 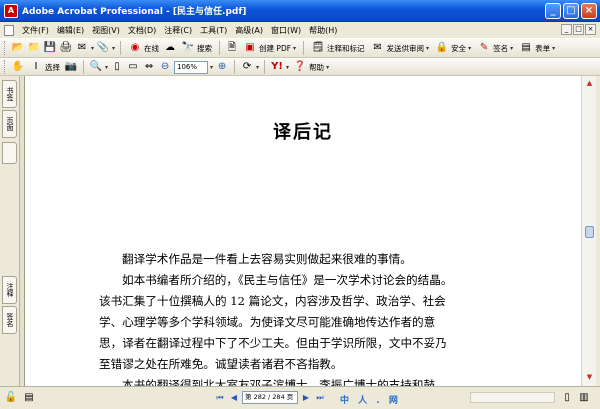 I want to click on zoom-level-input: 106%, so click(x=191, y=67).